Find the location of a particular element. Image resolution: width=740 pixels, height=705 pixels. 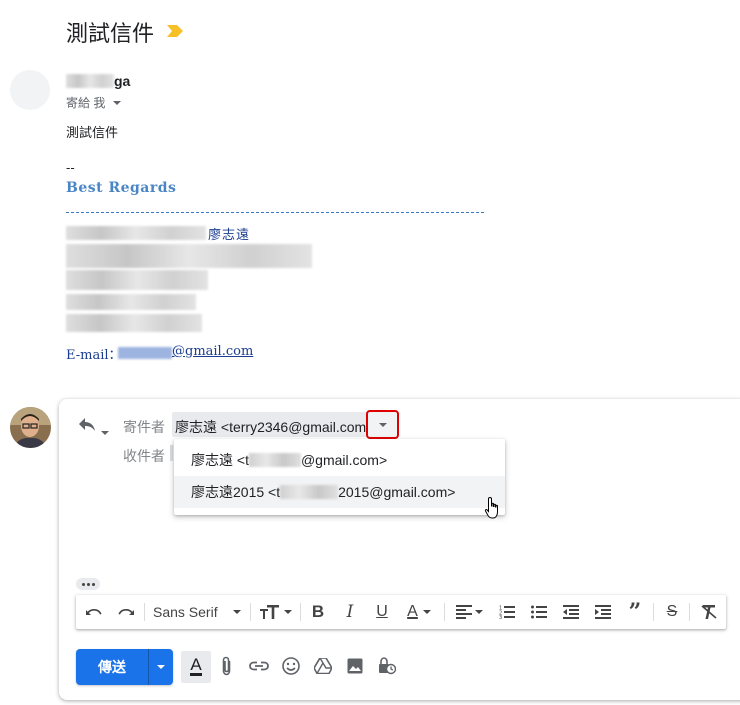

my-avatar is located at coordinates (30, 427).